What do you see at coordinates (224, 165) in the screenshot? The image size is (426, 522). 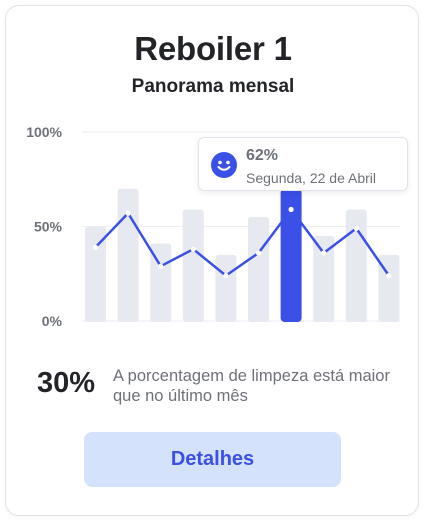 I see `smiley-face-icon` at bounding box center [224, 165].